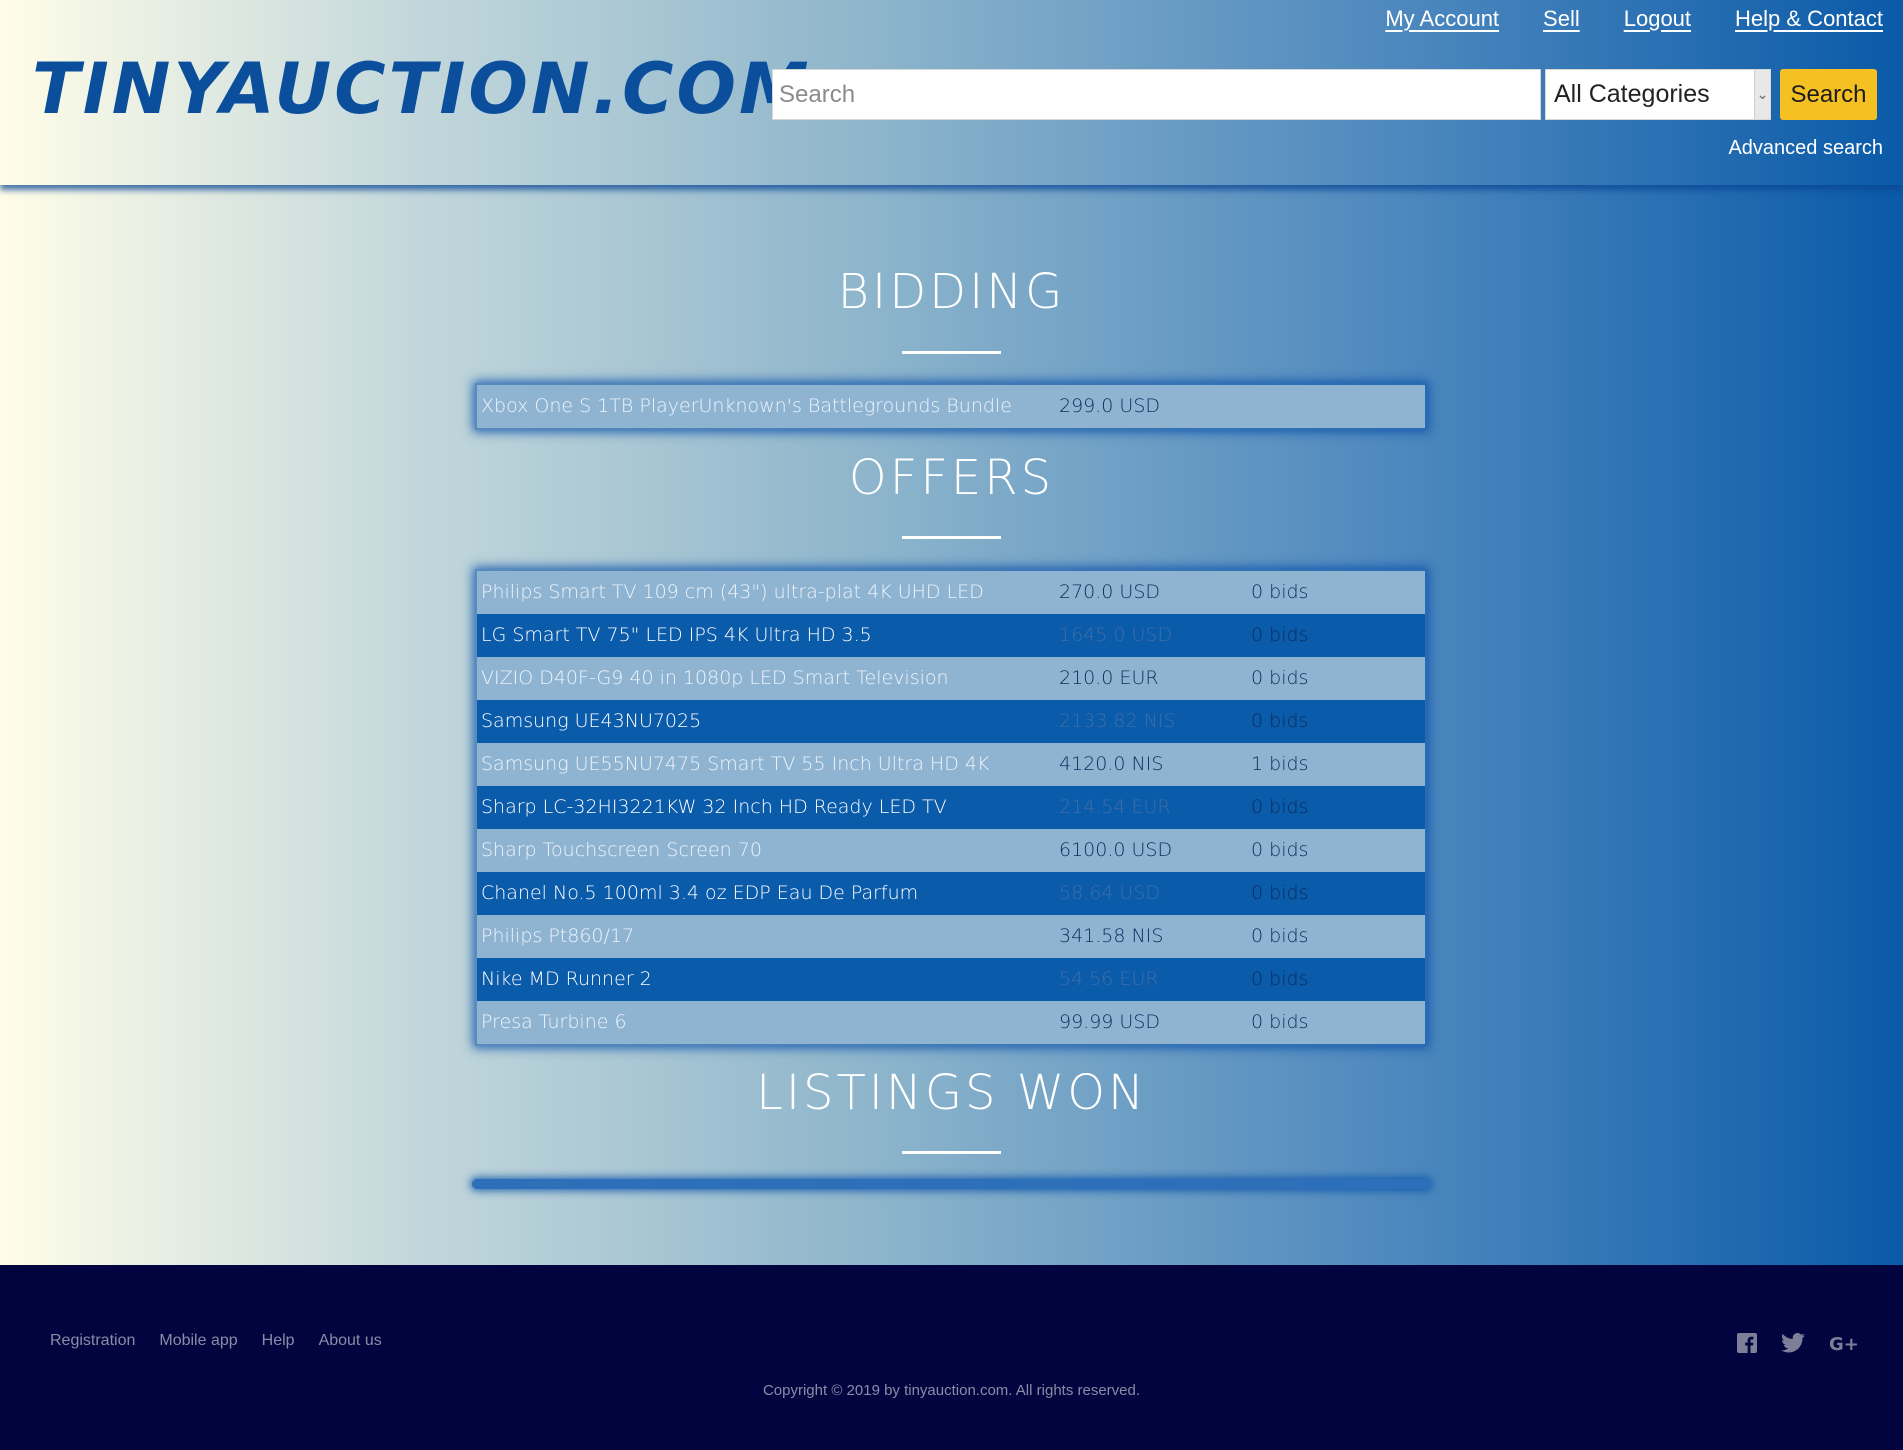  What do you see at coordinates (1109, 979) in the screenshot?
I see `item-price: 54.56 EUR` at bounding box center [1109, 979].